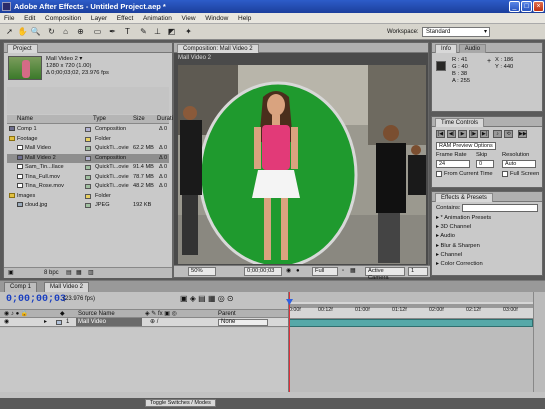  What do you see at coordinates (63, 18) in the screenshot?
I see `menu-composition: Composition` at bounding box center [63, 18].